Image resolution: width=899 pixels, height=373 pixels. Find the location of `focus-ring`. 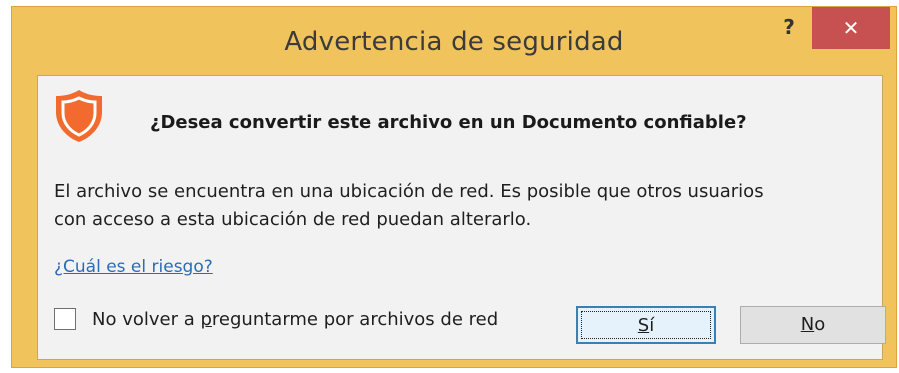

focus-ring is located at coordinates (646, 325).